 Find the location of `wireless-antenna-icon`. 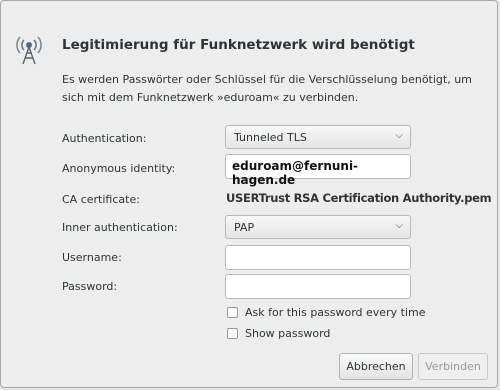

wireless-antenna-icon is located at coordinates (29, 50).